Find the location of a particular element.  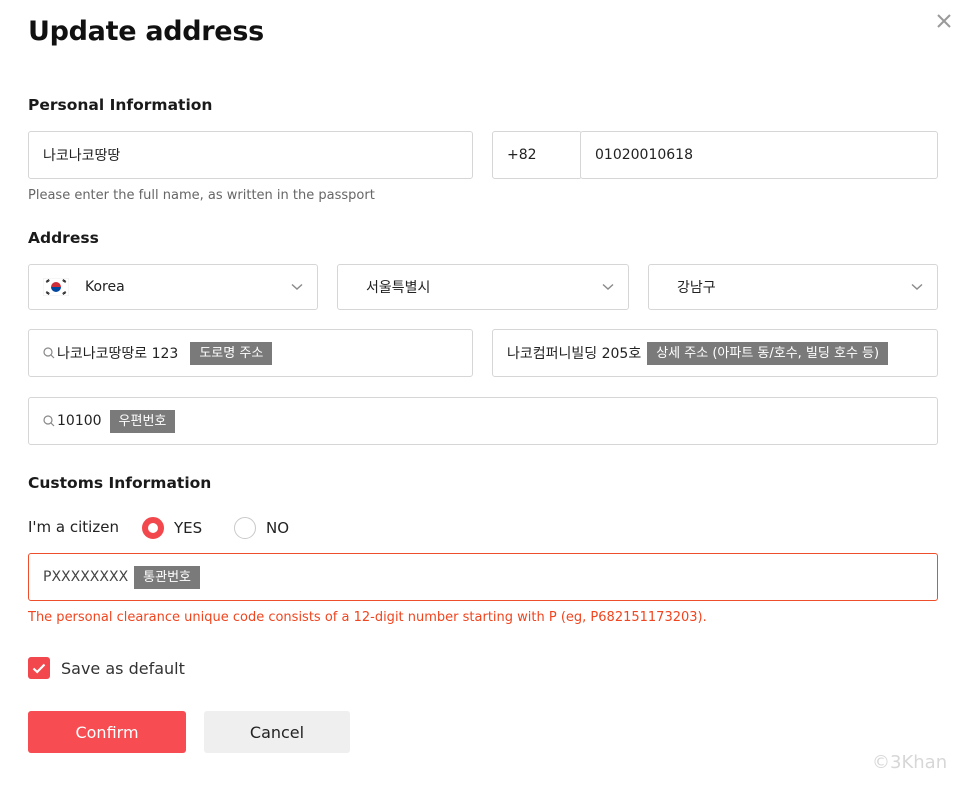

city-select: 서울특별시 is located at coordinates (483, 287).